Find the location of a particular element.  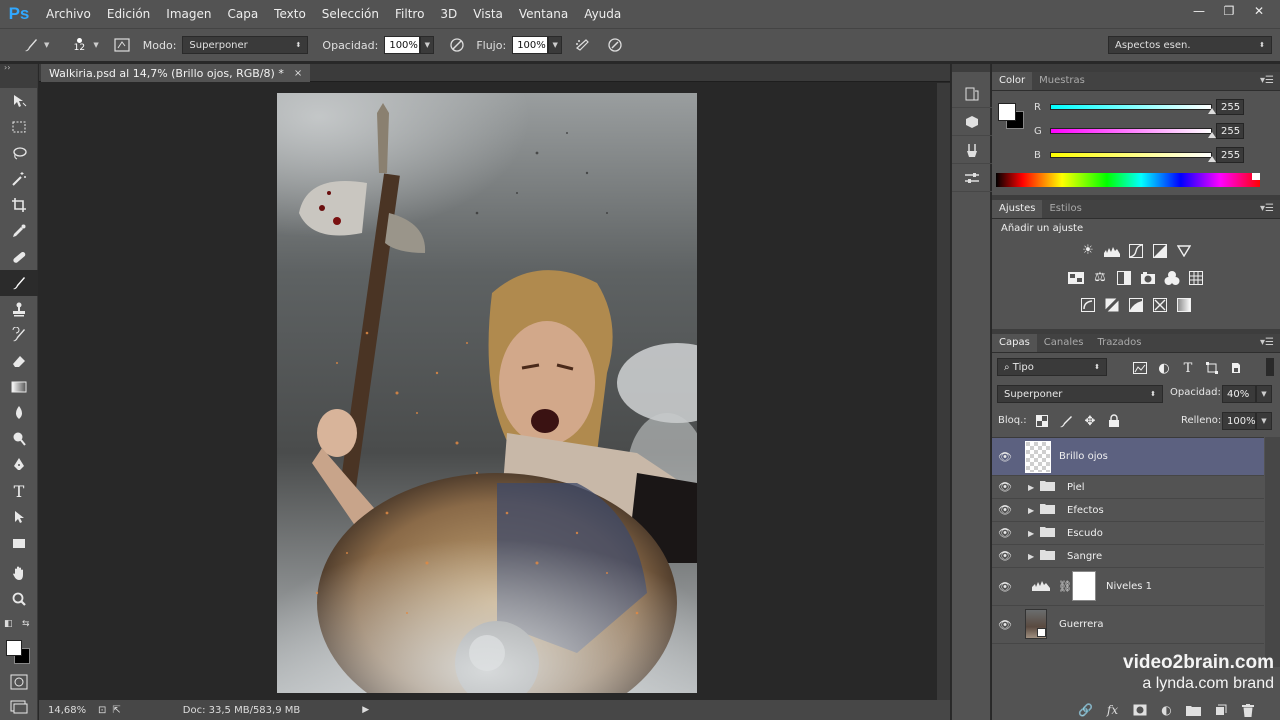

rectangle-tool-icon is located at coordinates (19, 543).